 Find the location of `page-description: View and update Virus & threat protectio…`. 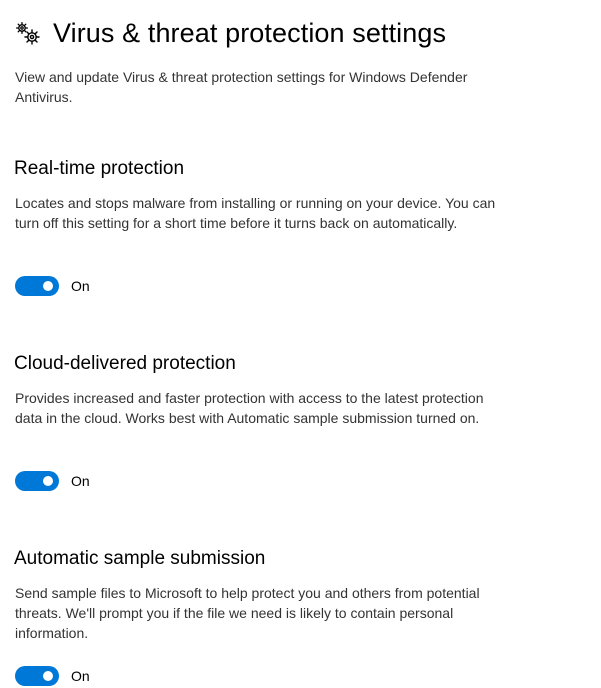

page-description: View and update Virus & threat protectio… is located at coordinates (241, 87).